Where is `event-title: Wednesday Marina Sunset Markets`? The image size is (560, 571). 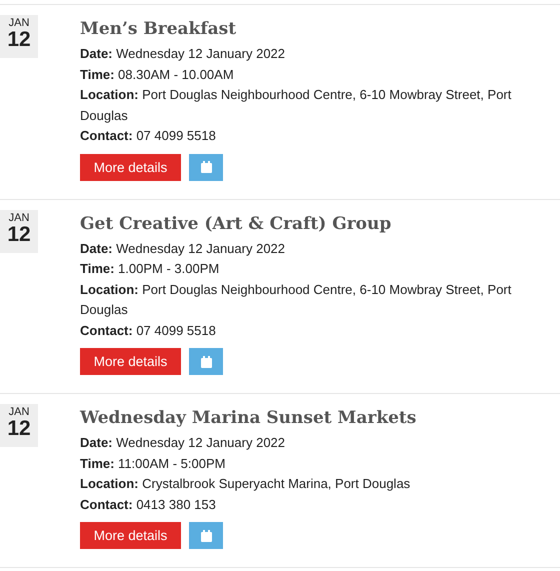
event-title: Wednesday Marina Sunset Markets is located at coordinates (249, 418).